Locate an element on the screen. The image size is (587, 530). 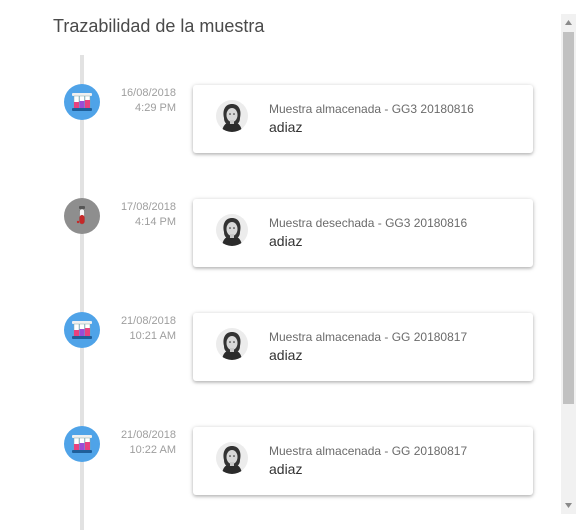
entry-time: 4:14 PM is located at coordinates (155, 222).